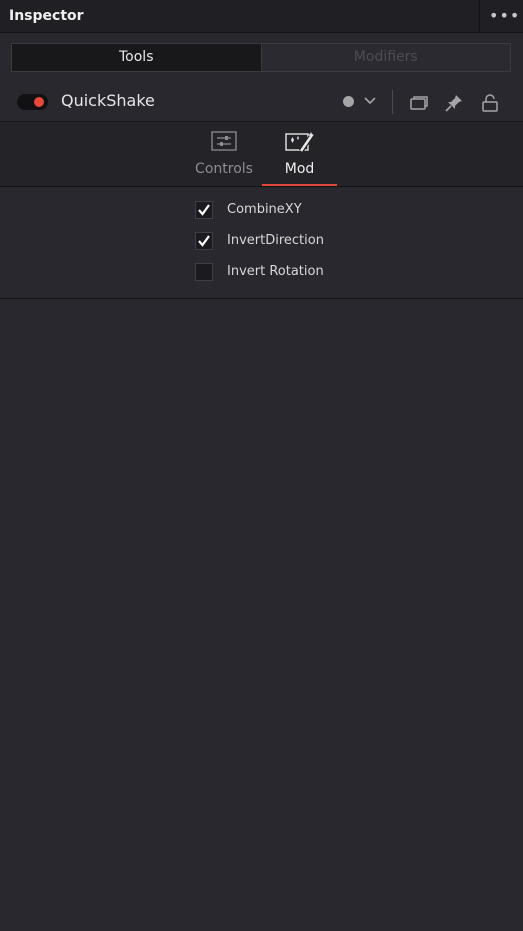 This screenshot has width=523, height=931. I want to click on header-divider, so click(392, 102).